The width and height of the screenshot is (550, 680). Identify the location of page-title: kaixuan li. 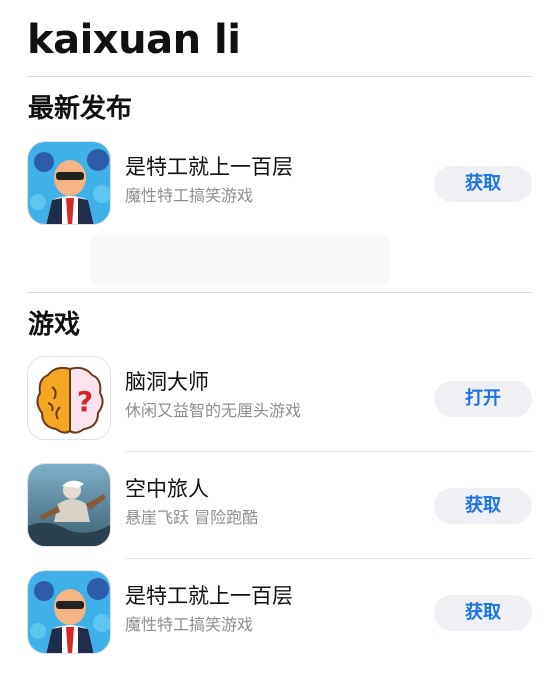
(134, 40).